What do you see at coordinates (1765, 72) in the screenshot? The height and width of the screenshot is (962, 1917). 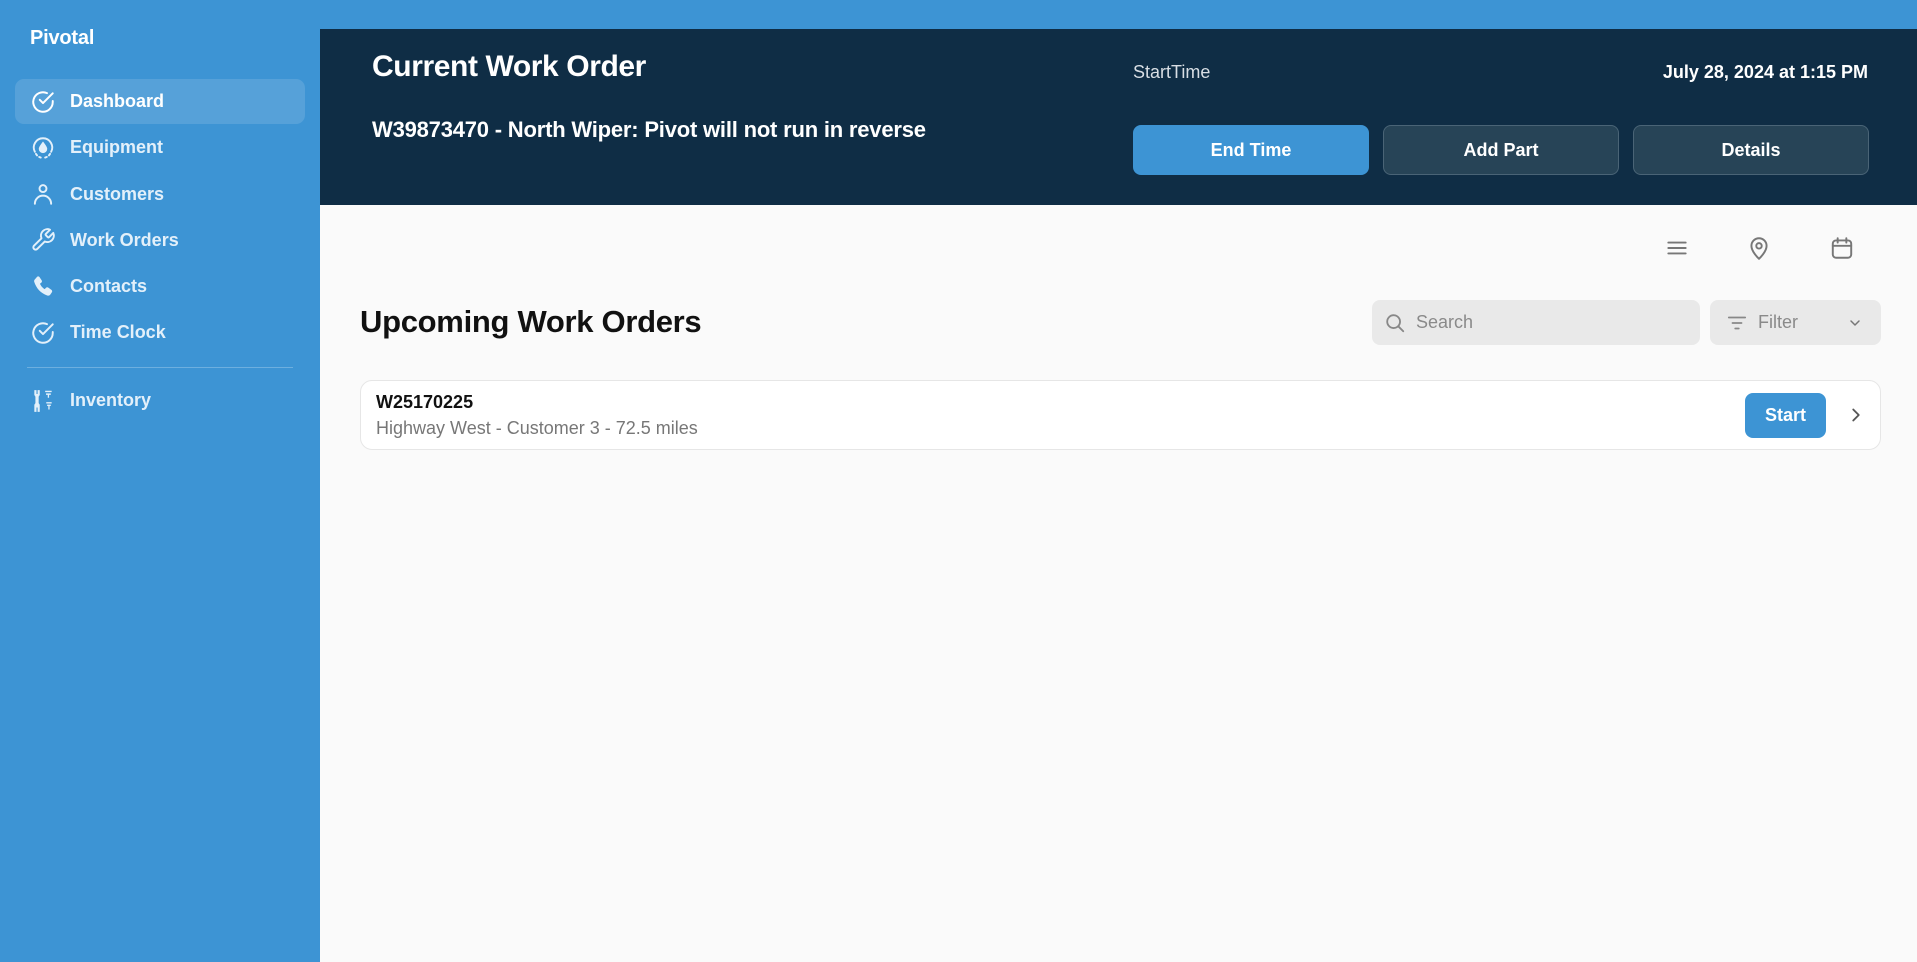 I see `start-time-value: July 28, 2024 at 1:15 PM` at bounding box center [1765, 72].